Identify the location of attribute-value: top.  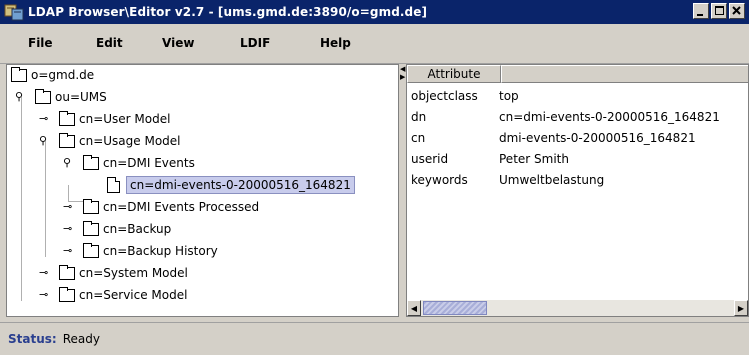
(509, 96).